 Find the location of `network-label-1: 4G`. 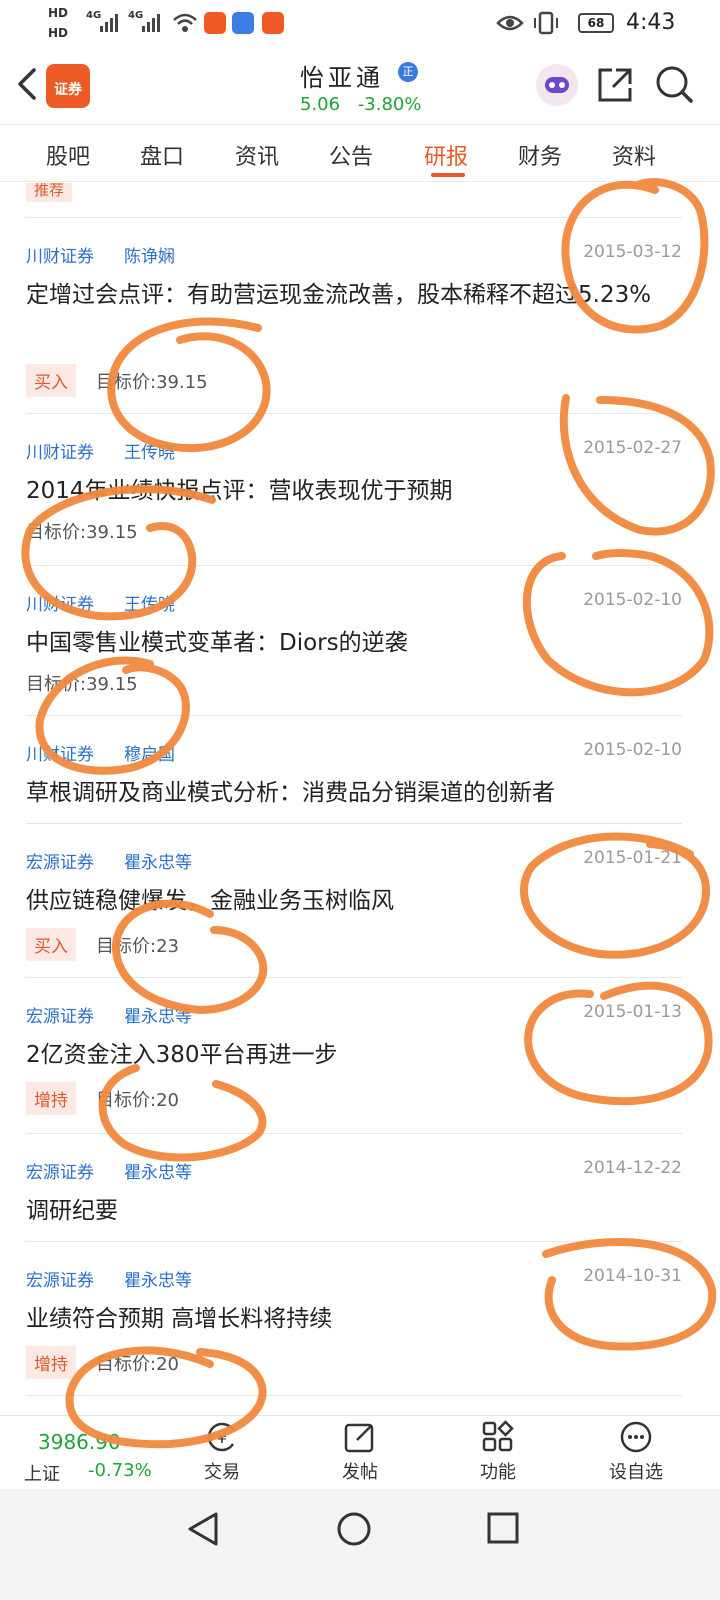

network-label-1: 4G is located at coordinates (94, 15).